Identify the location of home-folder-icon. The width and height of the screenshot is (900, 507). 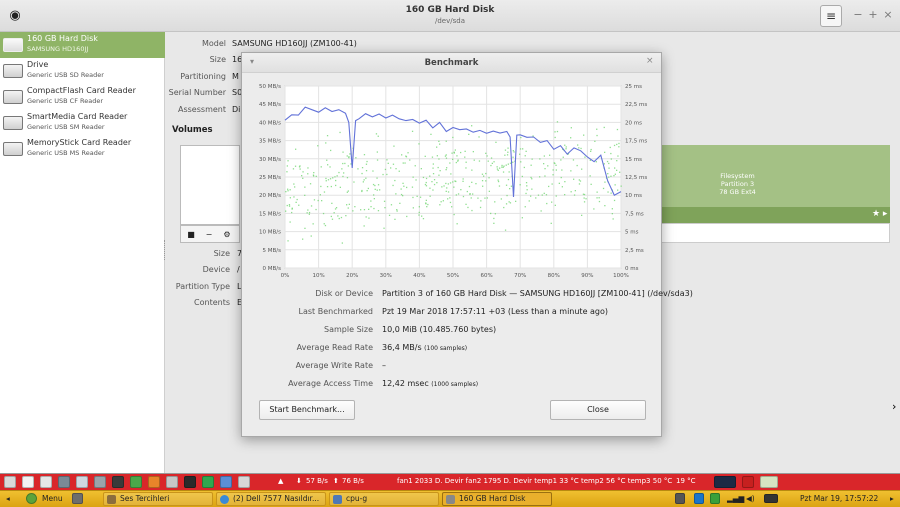
(46, 482).